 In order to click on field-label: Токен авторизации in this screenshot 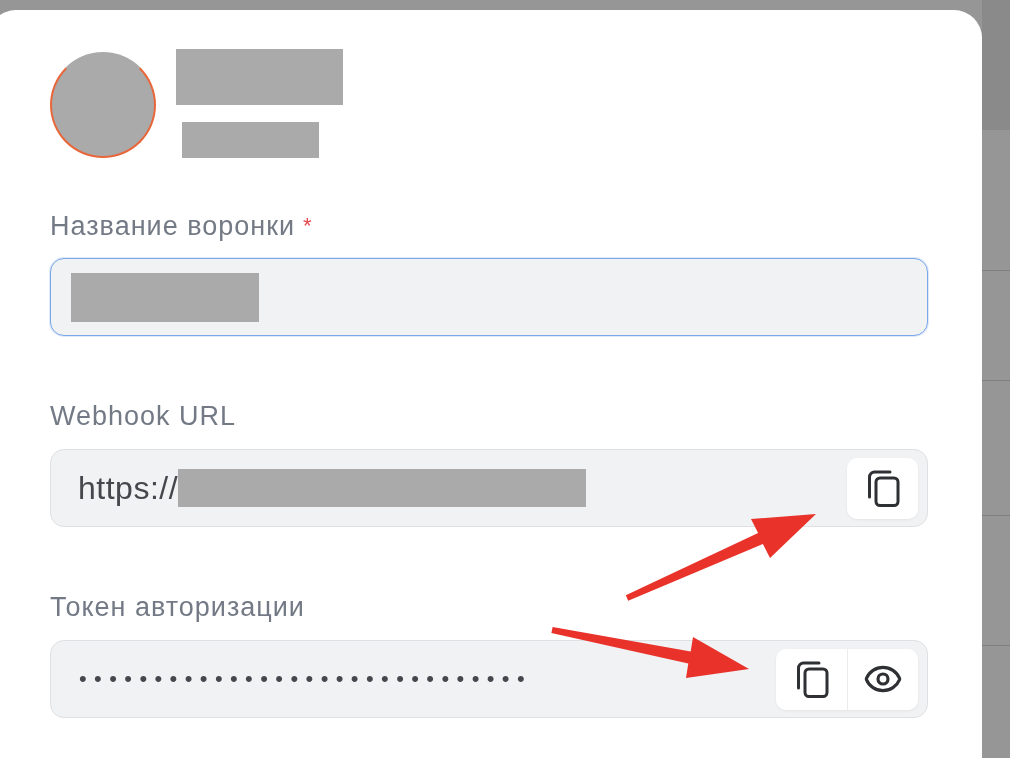, I will do `click(177, 607)`.